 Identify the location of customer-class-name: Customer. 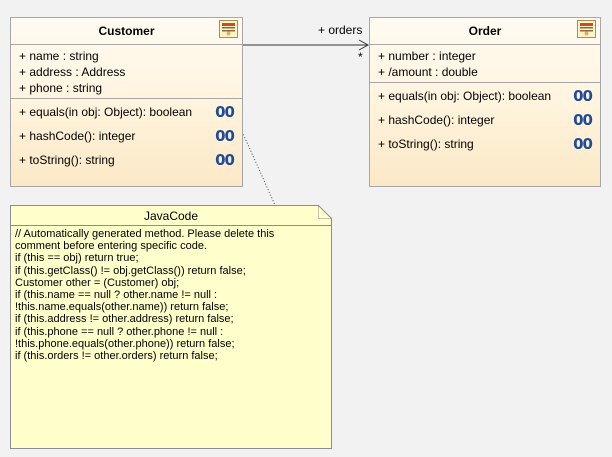
(126, 31).